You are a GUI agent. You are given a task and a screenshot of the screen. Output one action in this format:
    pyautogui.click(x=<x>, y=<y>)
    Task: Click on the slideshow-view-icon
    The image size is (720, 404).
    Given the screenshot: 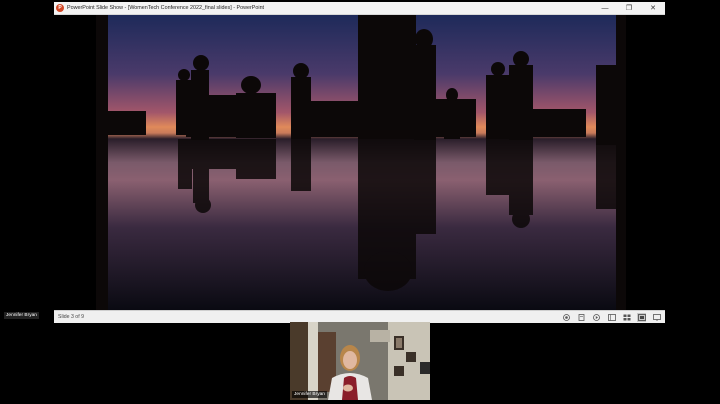 What is the action you would take?
    pyautogui.click(x=656, y=317)
    